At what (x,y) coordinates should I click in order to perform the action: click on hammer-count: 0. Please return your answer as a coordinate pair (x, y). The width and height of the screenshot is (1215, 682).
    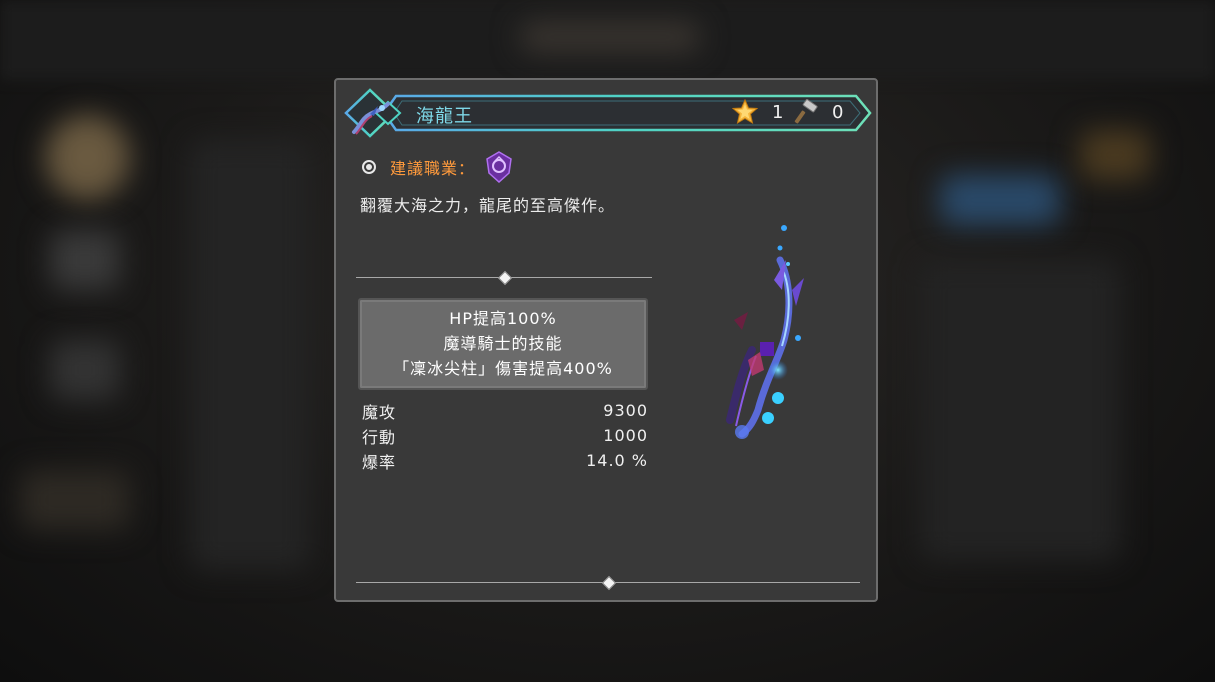
    Looking at the image, I should click on (838, 112).